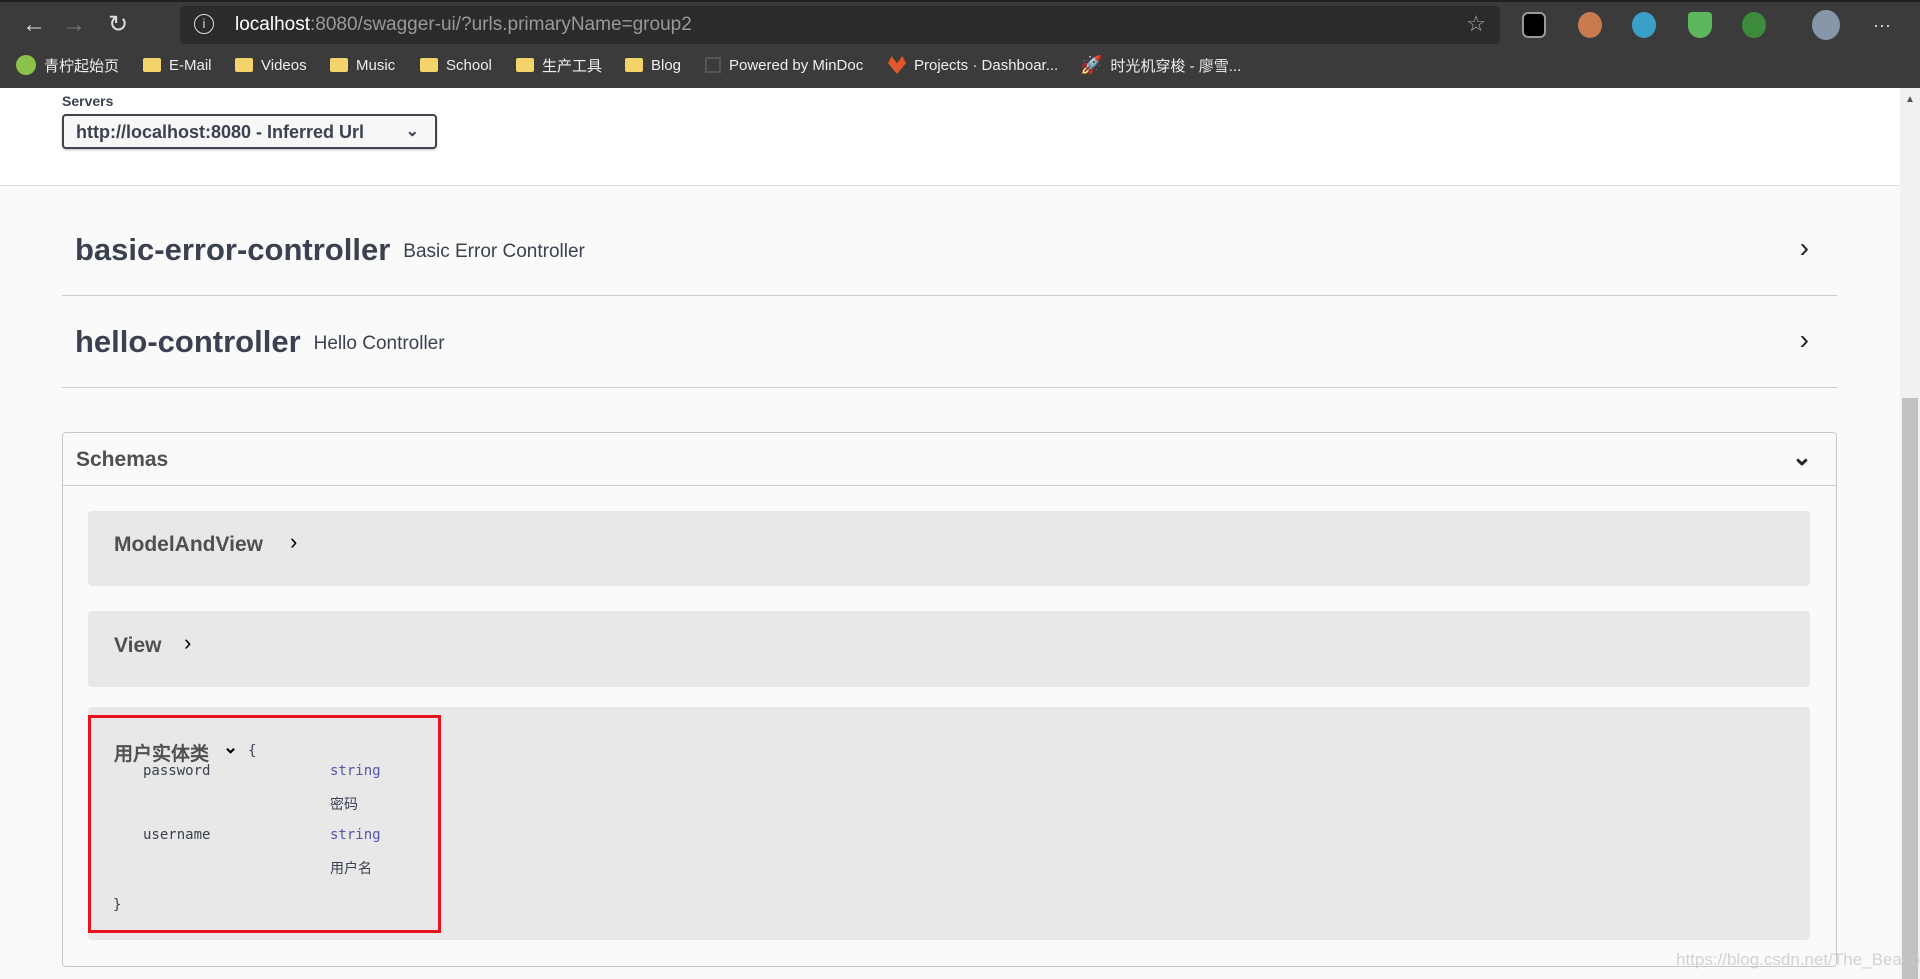 This screenshot has width=1920, height=979. I want to click on edit-icon, so click(713, 65).